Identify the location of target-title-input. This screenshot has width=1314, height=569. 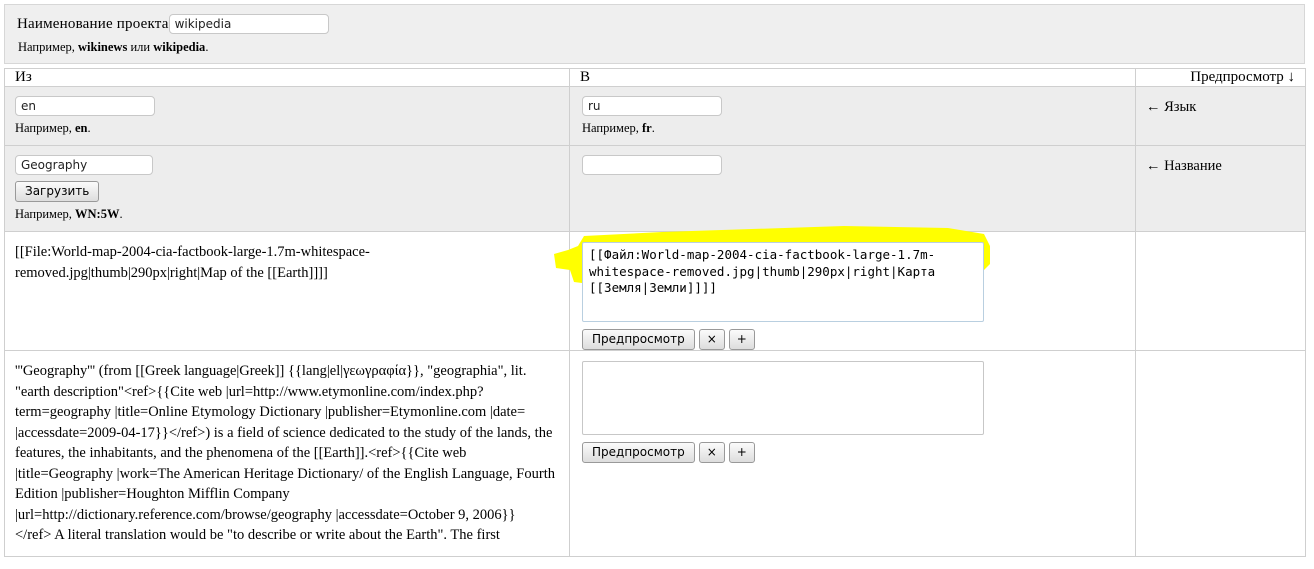
(652, 165).